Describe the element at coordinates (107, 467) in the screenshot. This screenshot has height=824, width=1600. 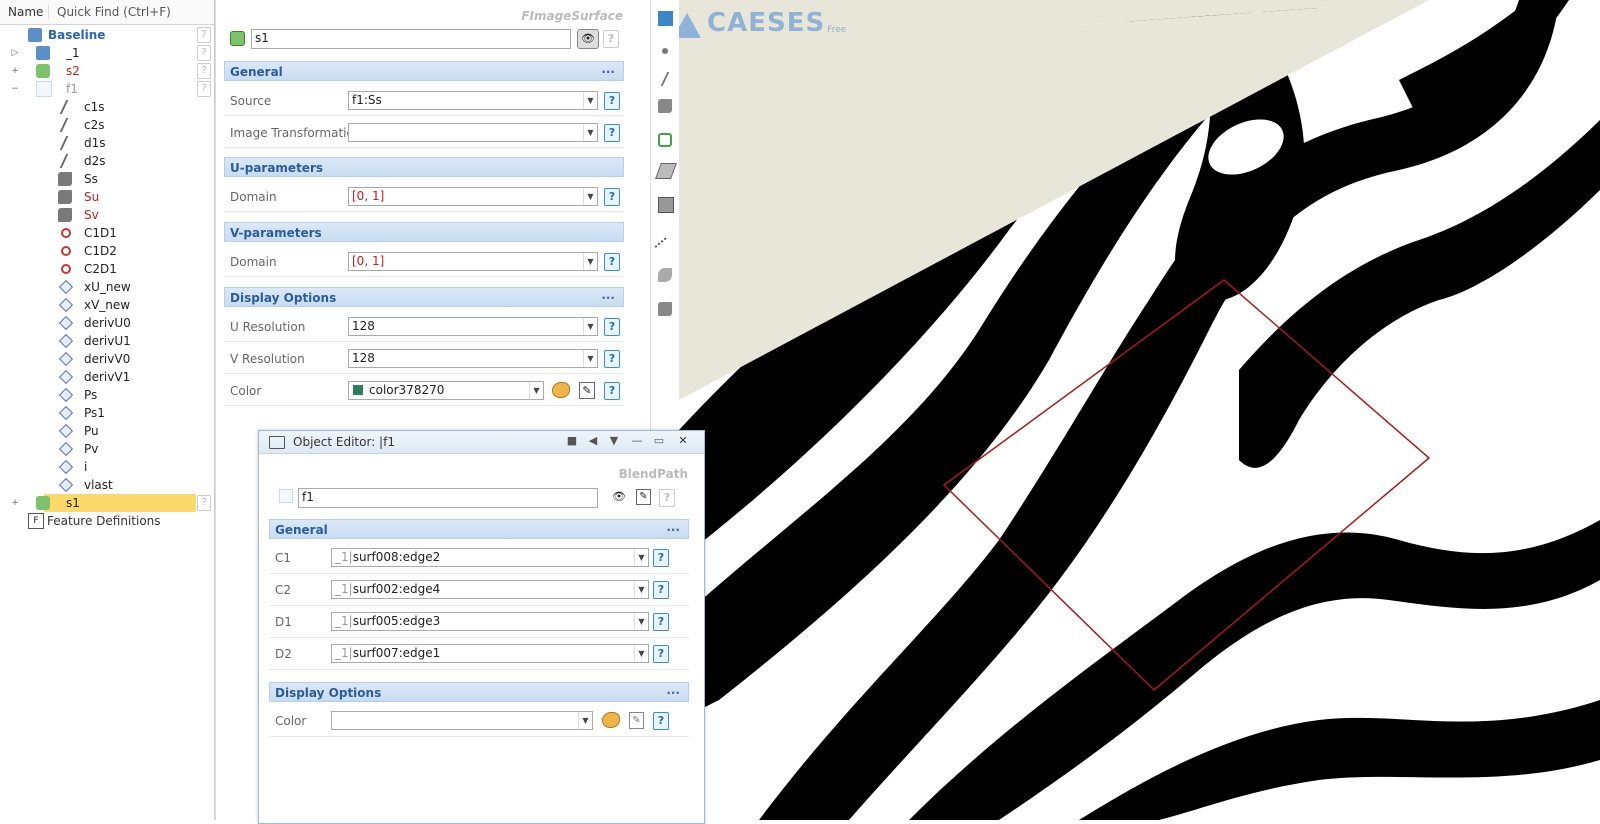
I see `tree-item: i` at that location.